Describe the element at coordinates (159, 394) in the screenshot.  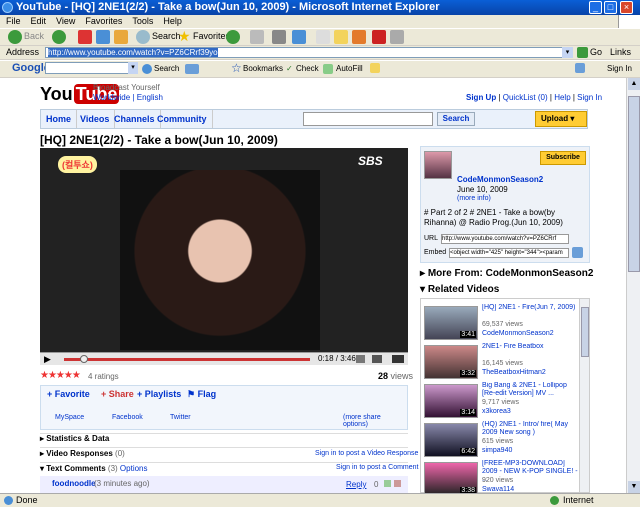
I see `playlists-button: + Playlists` at that location.